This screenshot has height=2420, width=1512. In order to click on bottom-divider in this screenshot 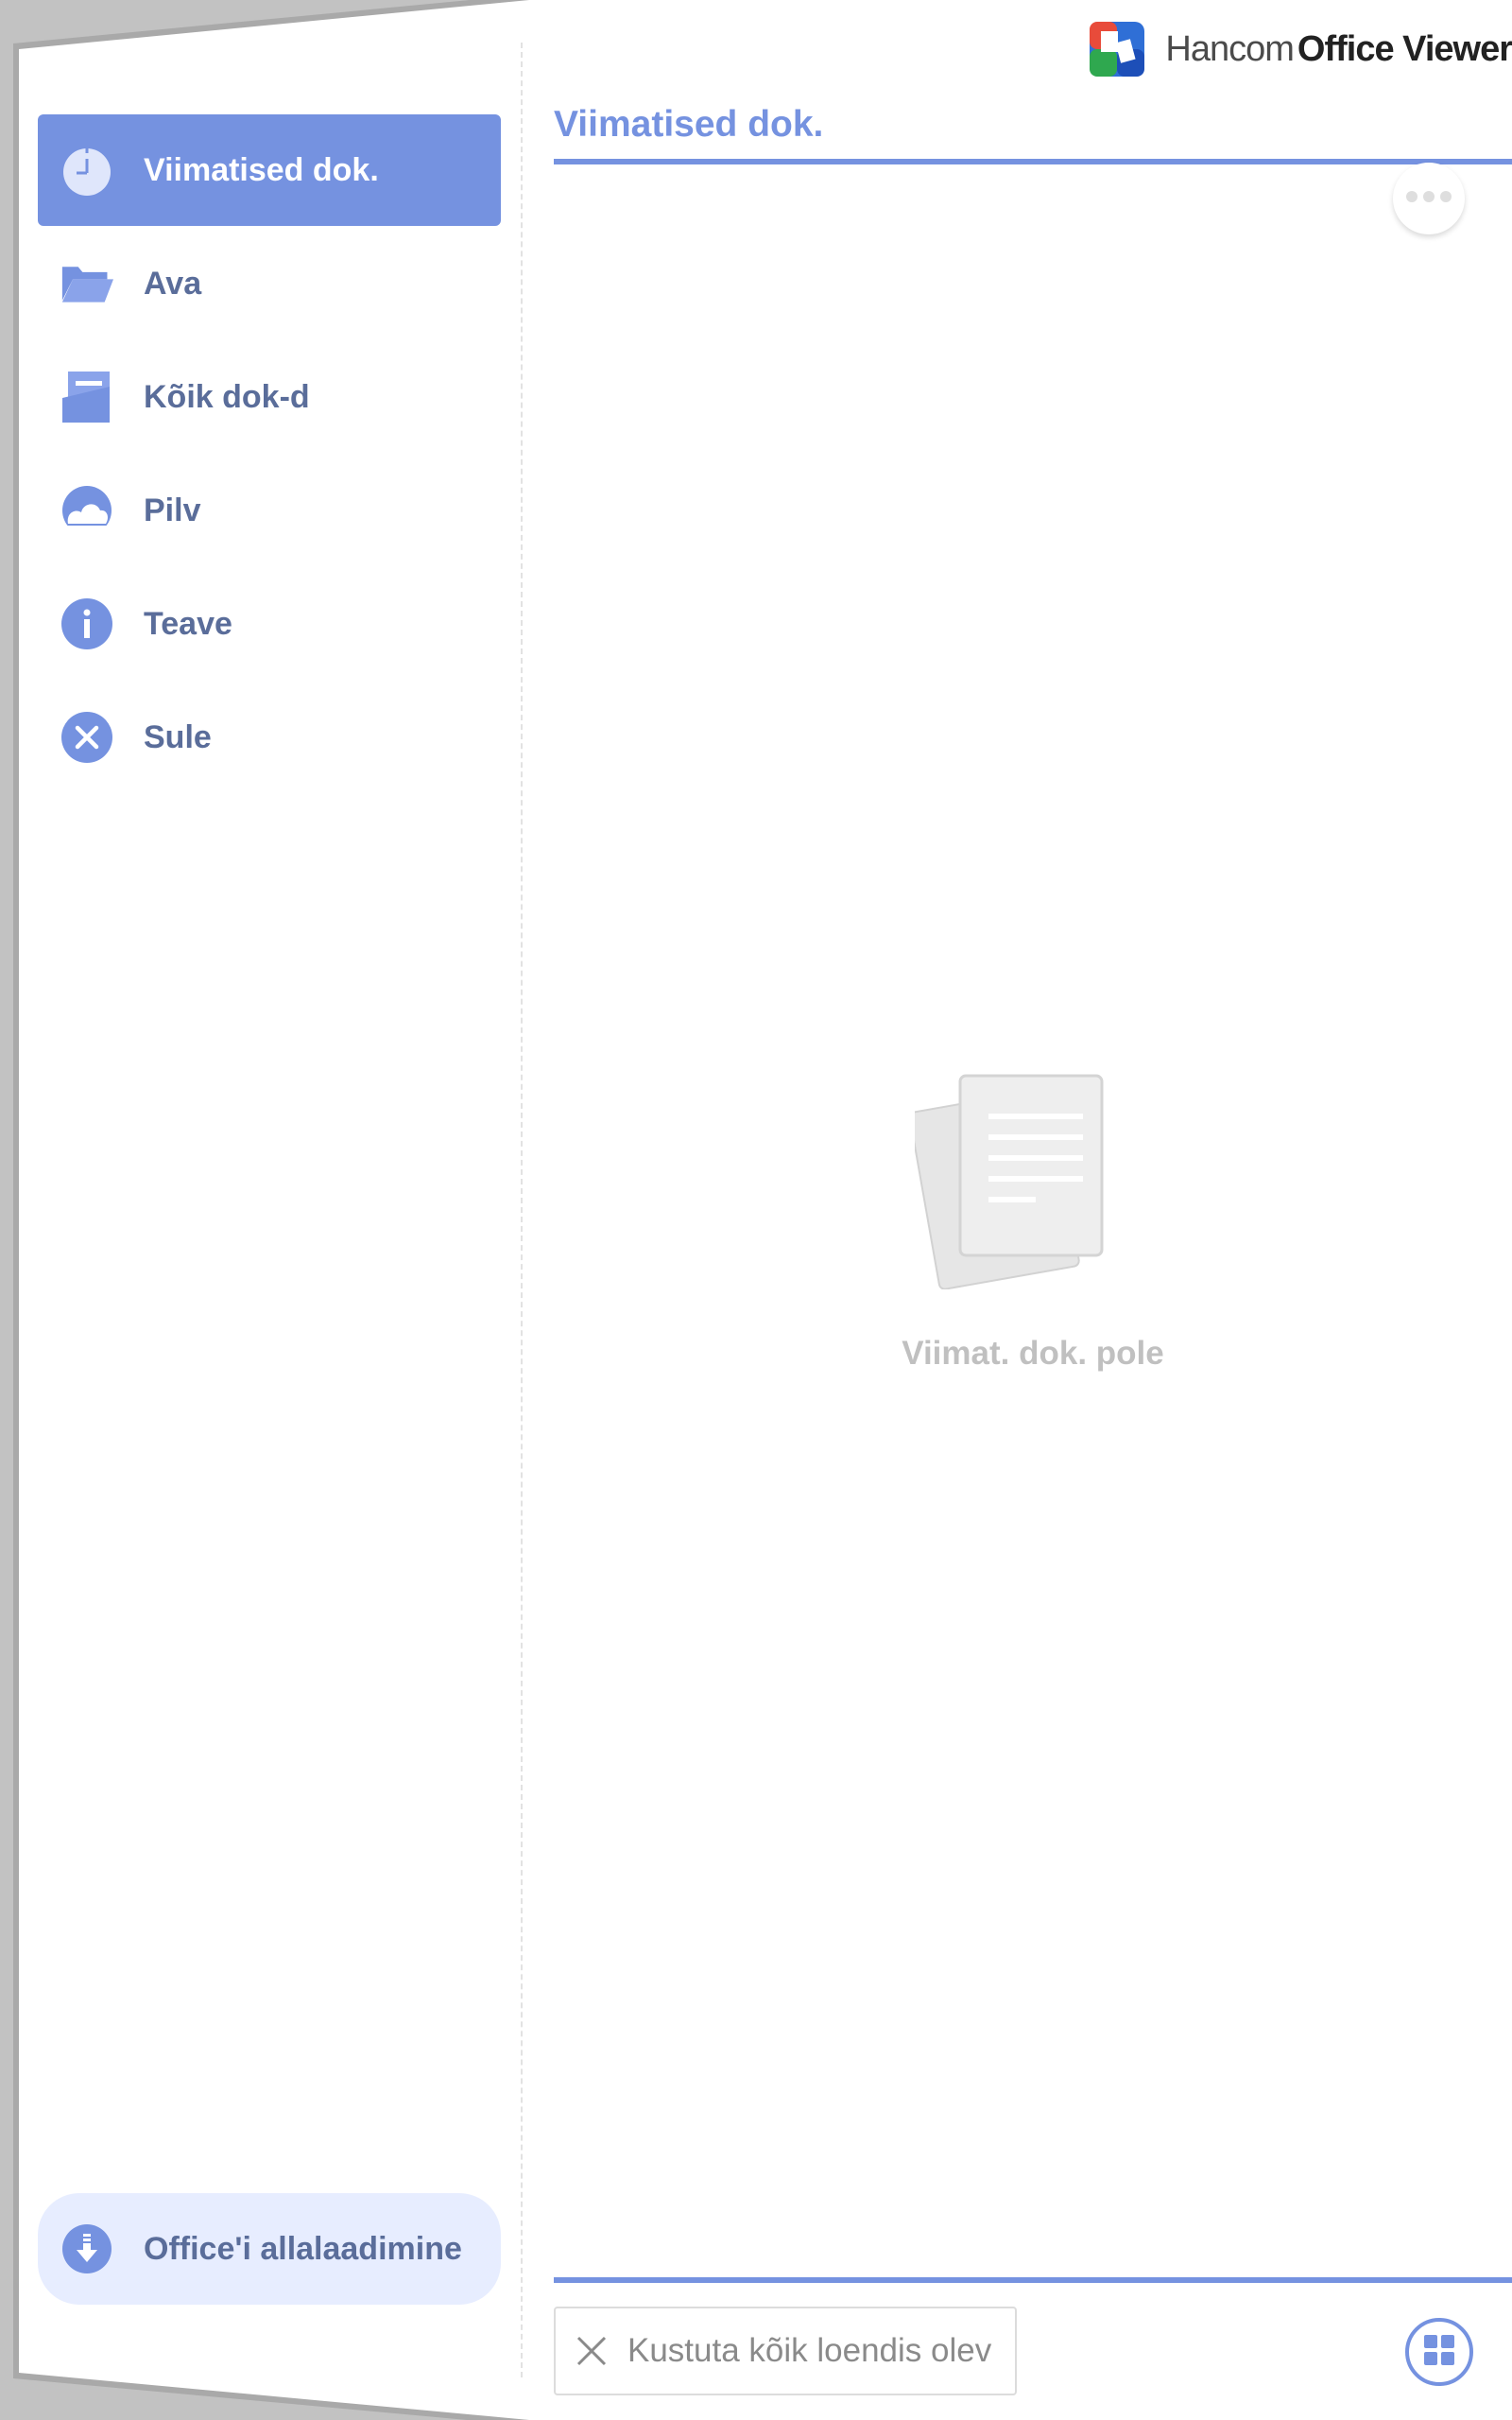, I will do `click(1033, 2280)`.